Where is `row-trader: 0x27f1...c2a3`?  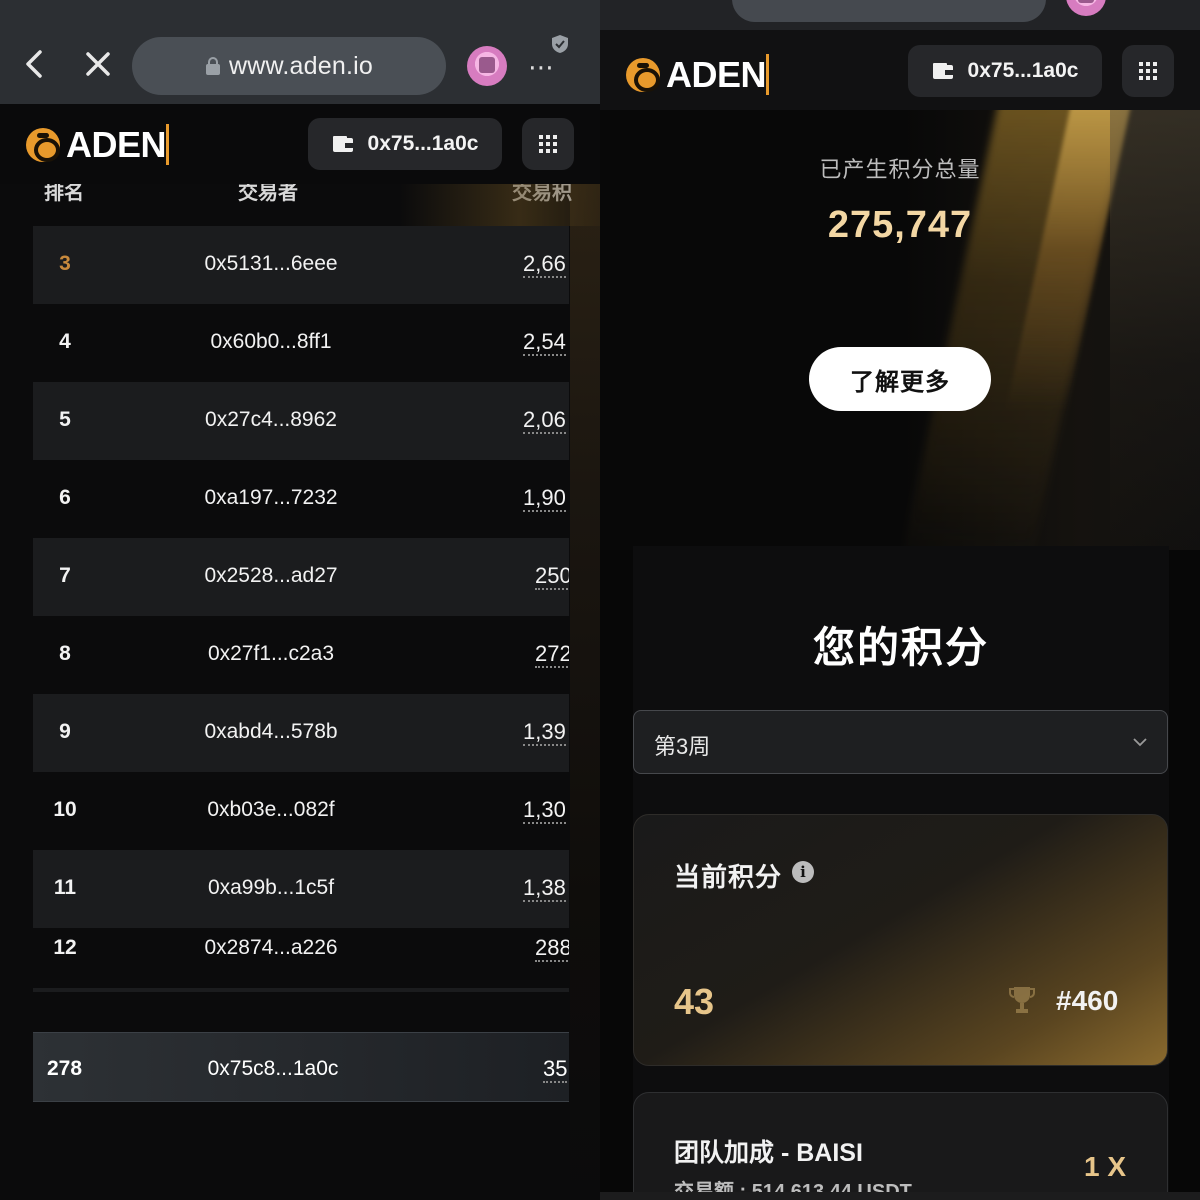 row-trader: 0x27f1...c2a3 is located at coordinates (271, 654).